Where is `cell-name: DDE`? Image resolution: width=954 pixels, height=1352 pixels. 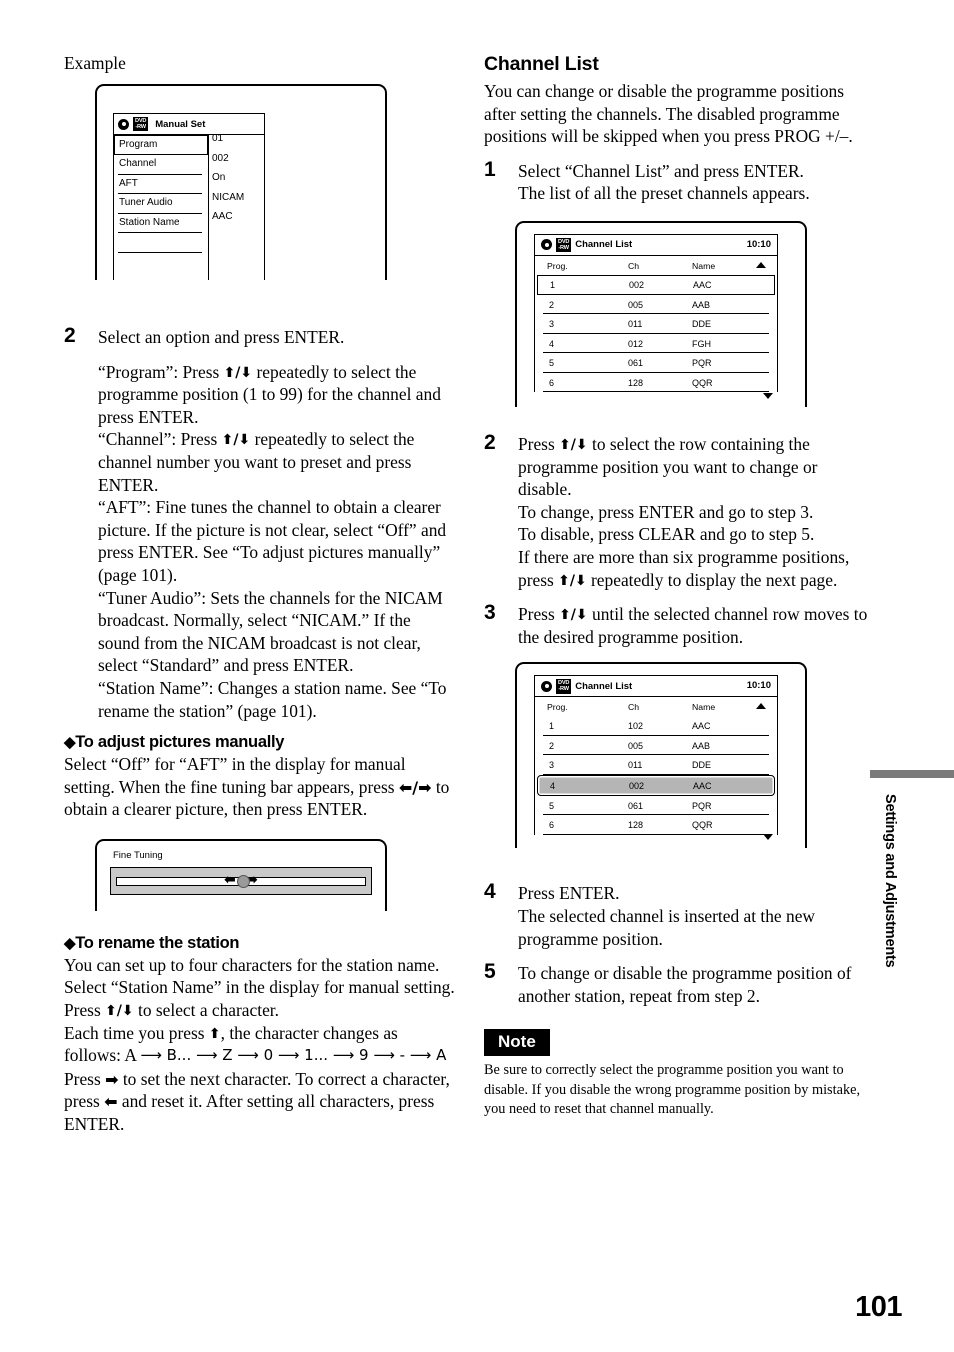
cell-name: DDE is located at coordinates (702, 765).